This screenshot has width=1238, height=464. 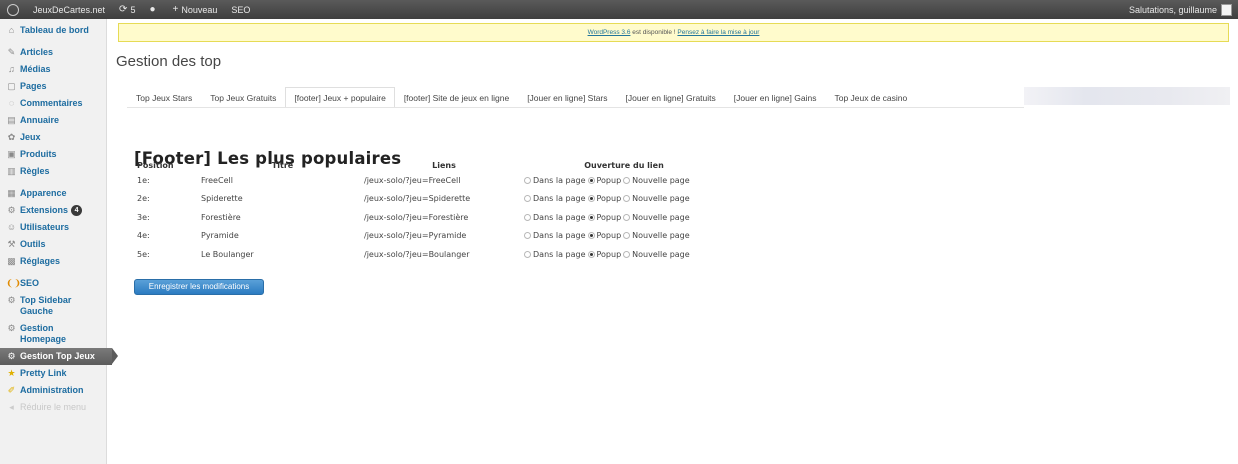 What do you see at coordinates (53, 283) in the screenshot?
I see `sidebar-item-seo: ❨❩ SEO` at bounding box center [53, 283].